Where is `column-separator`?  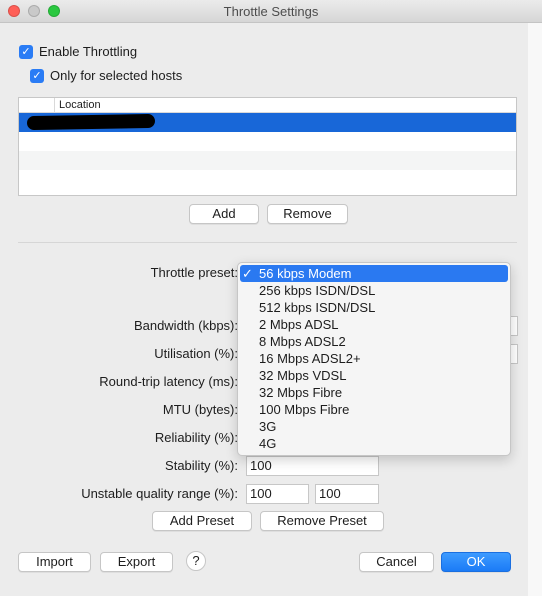
column-separator is located at coordinates (54, 105).